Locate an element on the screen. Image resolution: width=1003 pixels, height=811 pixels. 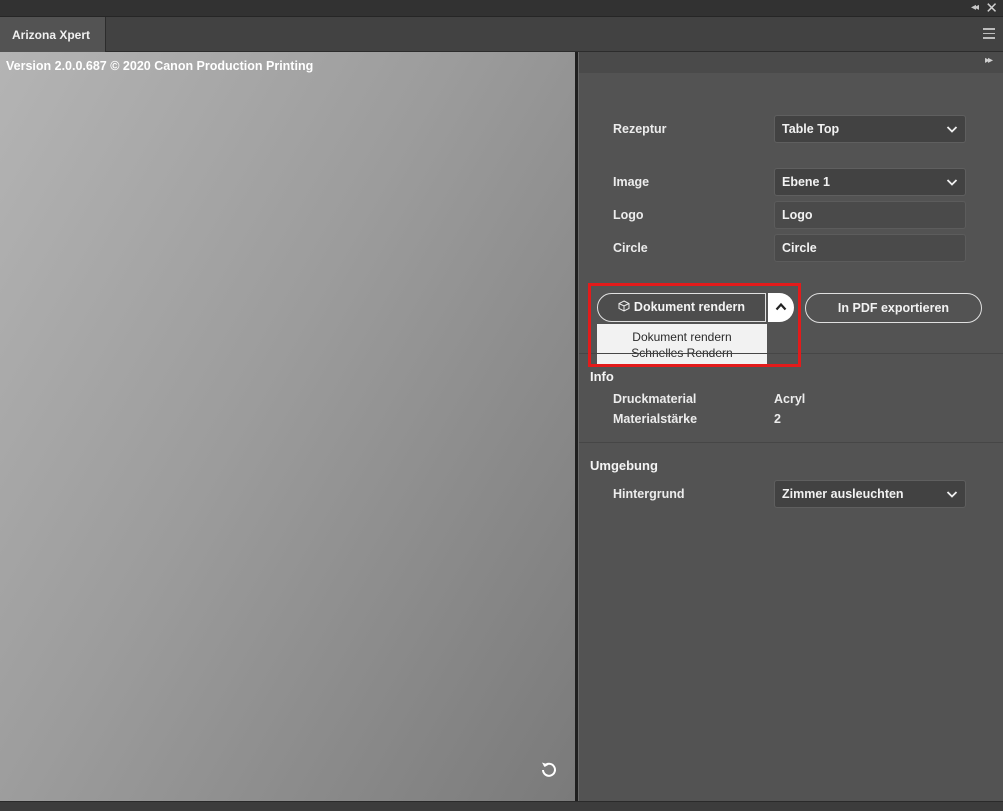
render-document-button: Dokument rendern is located at coordinates (681, 307).